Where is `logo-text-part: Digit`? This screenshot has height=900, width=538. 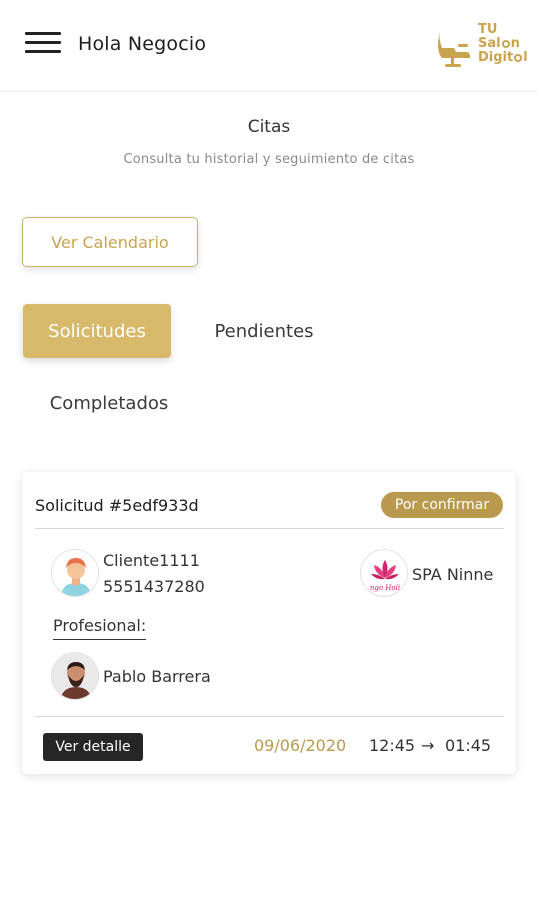 logo-text-part: Digit is located at coordinates (496, 57).